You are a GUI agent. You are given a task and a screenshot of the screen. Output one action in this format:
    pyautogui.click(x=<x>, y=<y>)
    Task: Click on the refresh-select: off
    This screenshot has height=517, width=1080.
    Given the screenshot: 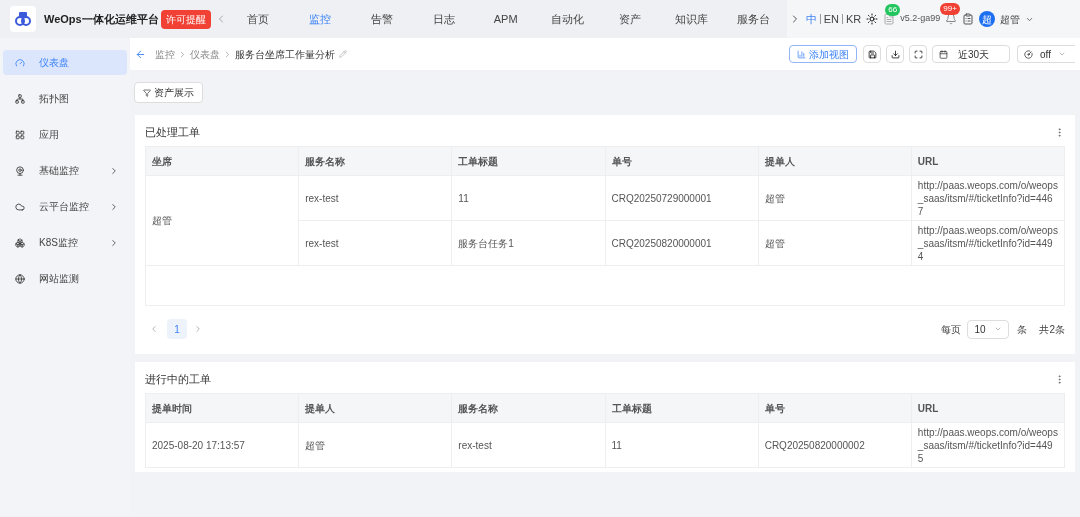 What is the action you would take?
    pyautogui.click(x=1046, y=54)
    